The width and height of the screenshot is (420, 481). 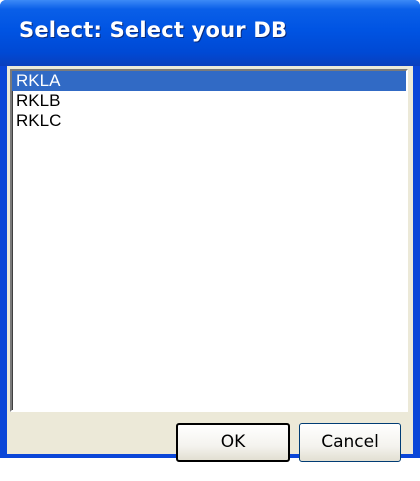 I want to click on cancel-button: Cancel, so click(x=350, y=442).